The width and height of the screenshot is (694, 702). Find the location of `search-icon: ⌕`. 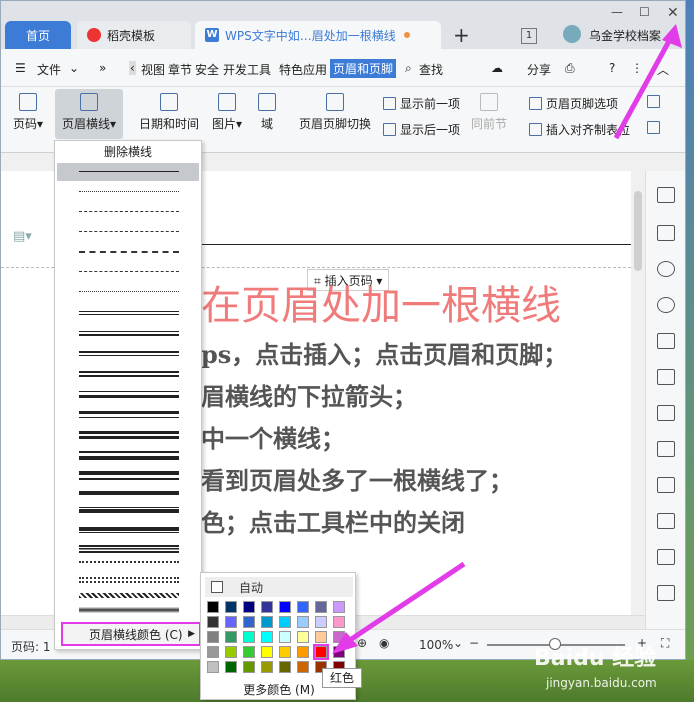

search-icon: ⌕ is located at coordinates (408, 68).